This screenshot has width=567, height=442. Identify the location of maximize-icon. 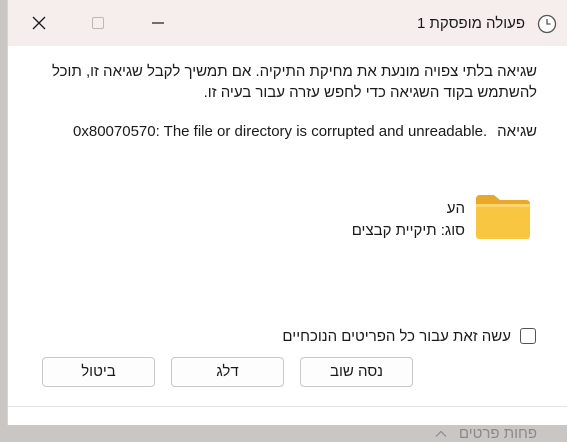
(98, 23).